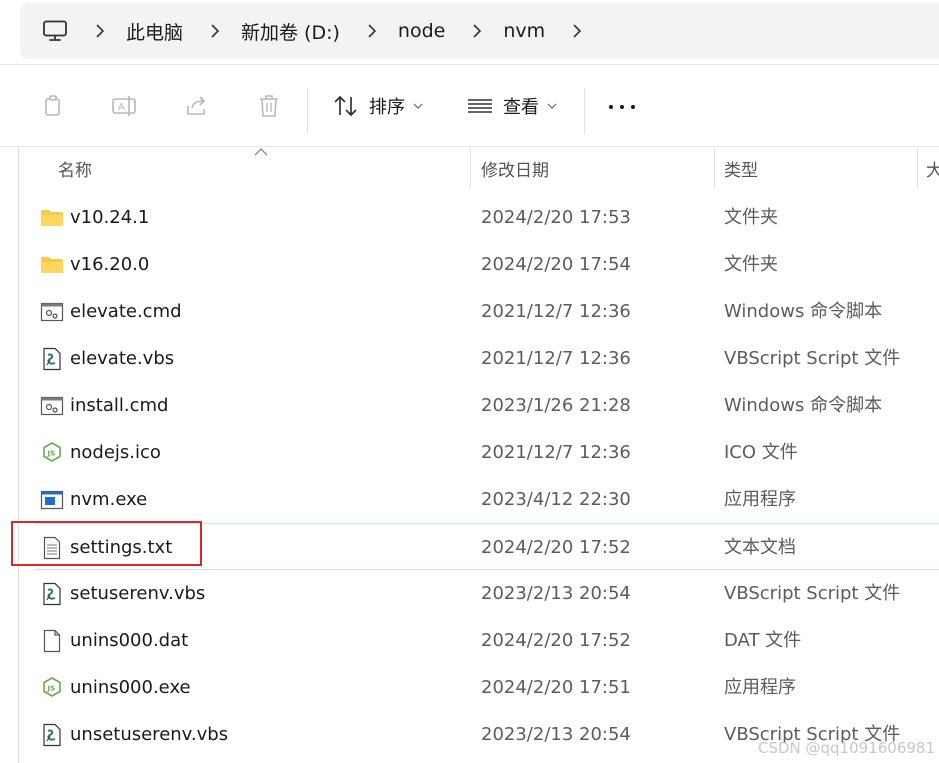 Image resolution: width=939 pixels, height=763 pixels. I want to click on file-row: v10.24.1 2024/2/20 17:53 文件夹, so click(486, 217).